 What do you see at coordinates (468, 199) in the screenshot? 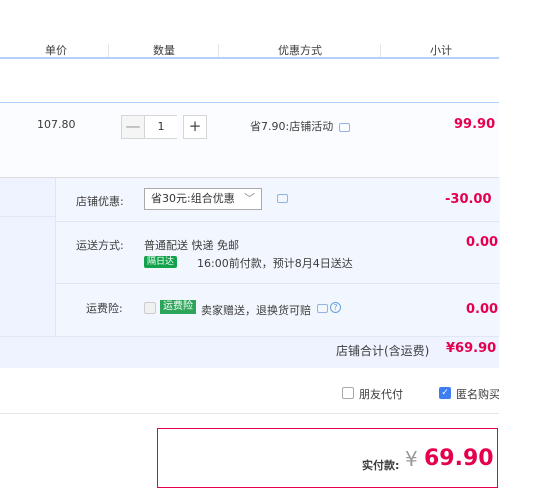
I see `coupon-amount: -30.00` at bounding box center [468, 199].